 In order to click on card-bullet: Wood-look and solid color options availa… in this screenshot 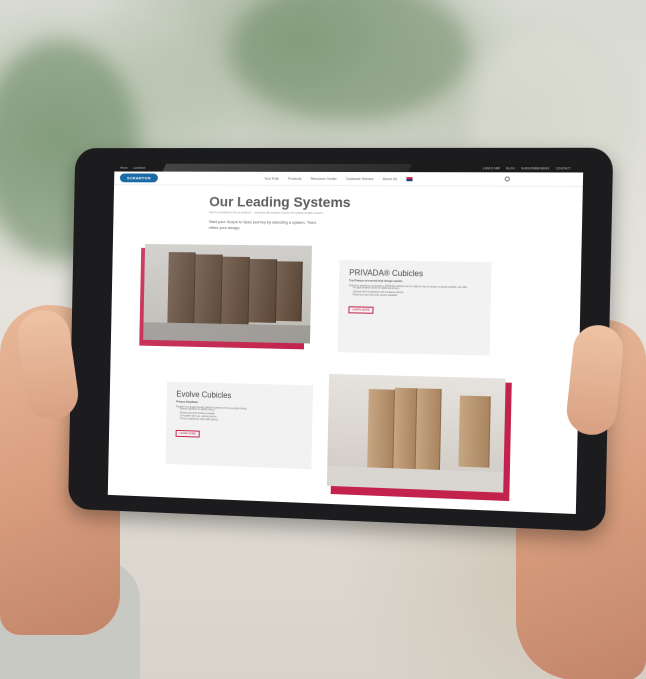, I will do `click(417, 296)`.